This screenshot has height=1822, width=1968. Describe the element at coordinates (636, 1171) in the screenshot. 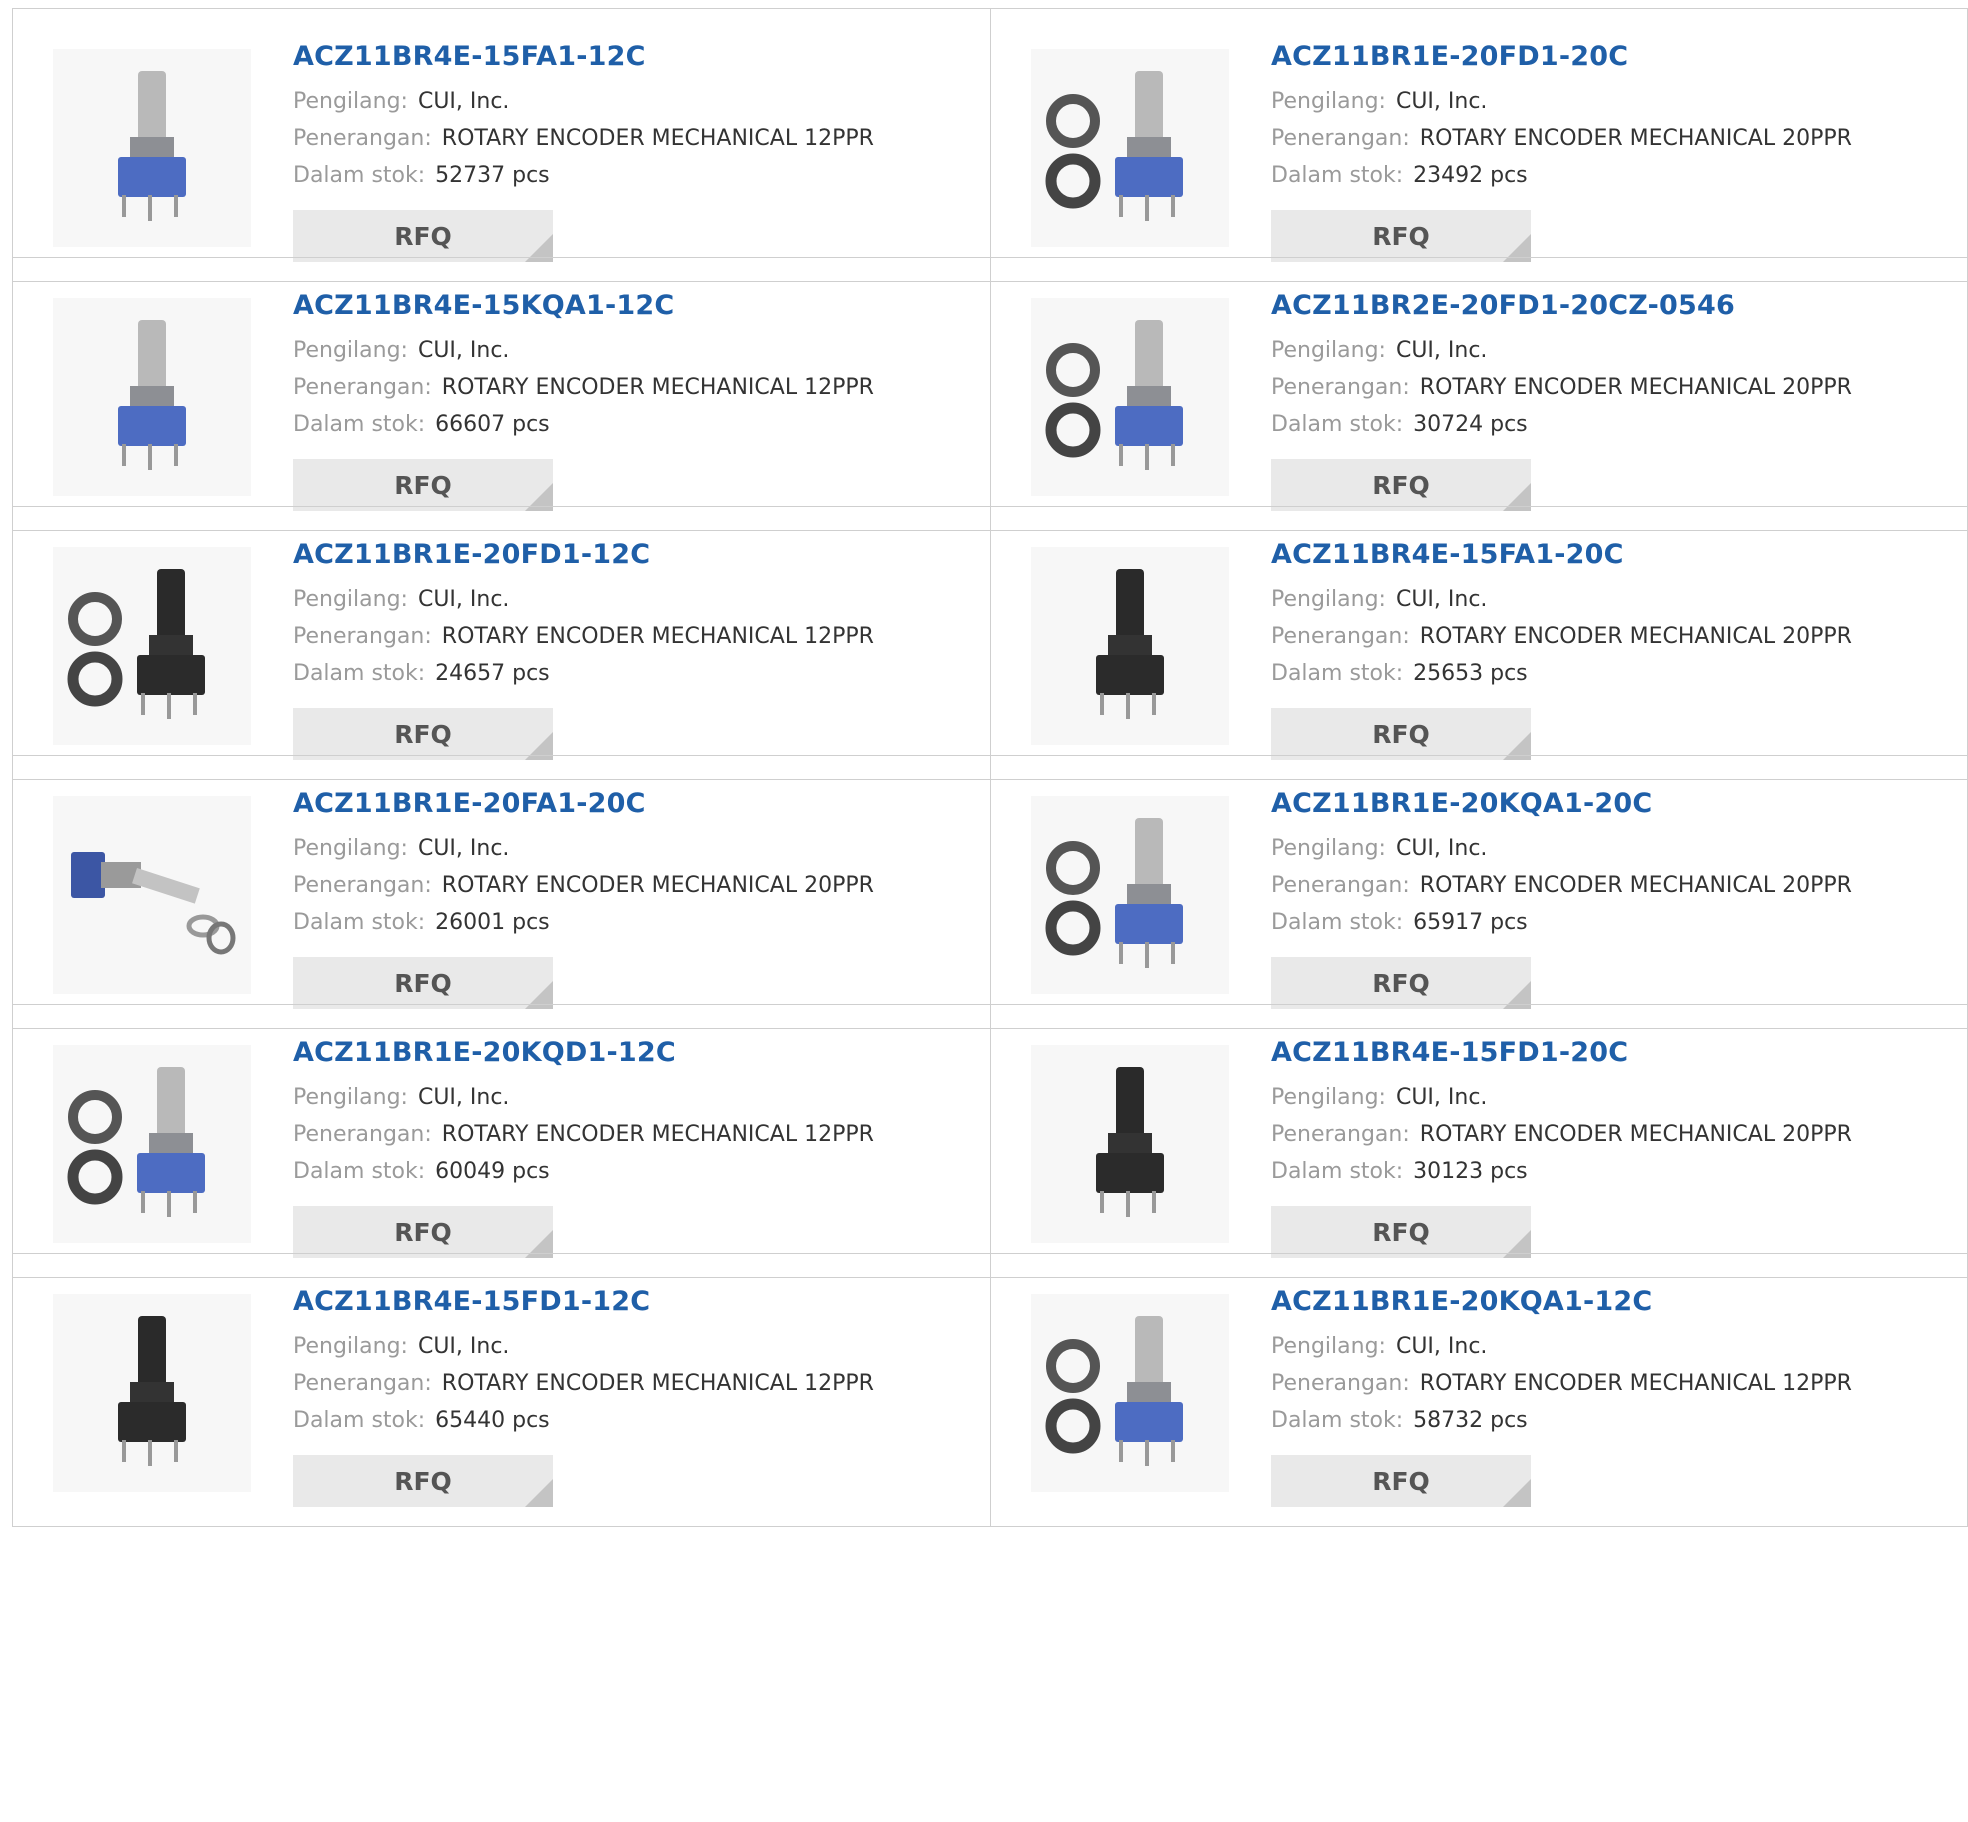

I see `stock-row: Dalam stok: 60049 pcs` at that location.